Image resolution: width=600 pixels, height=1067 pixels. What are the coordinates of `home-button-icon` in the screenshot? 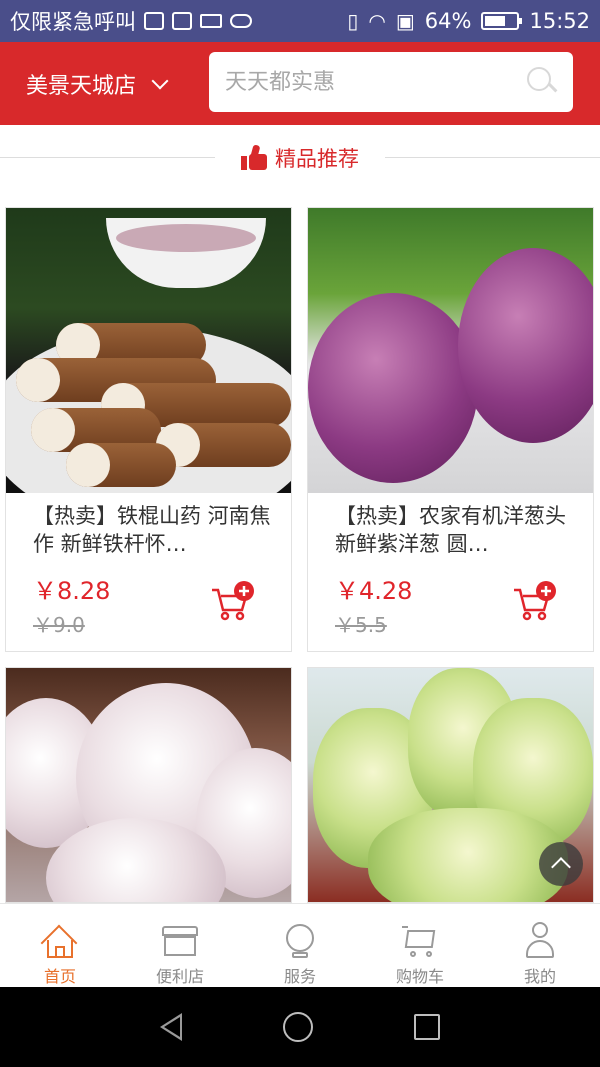 It's located at (297, 1027).